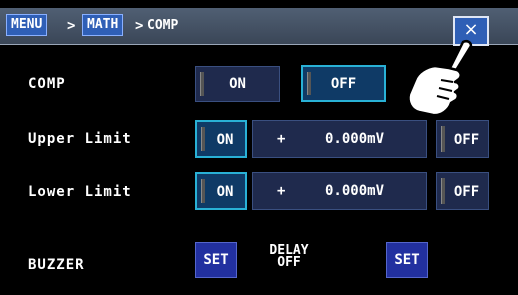  I want to click on buzzer-label: BUZZER, so click(56, 265).